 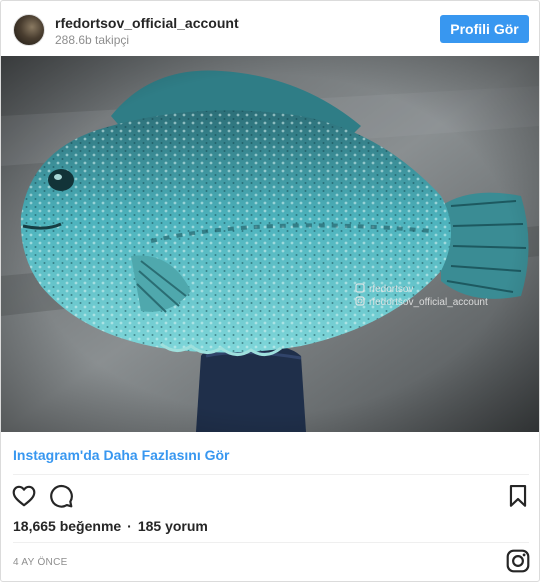 I want to click on engagement-stats: 18,665 beğenme · 185 yorum, so click(x=110, y=526).